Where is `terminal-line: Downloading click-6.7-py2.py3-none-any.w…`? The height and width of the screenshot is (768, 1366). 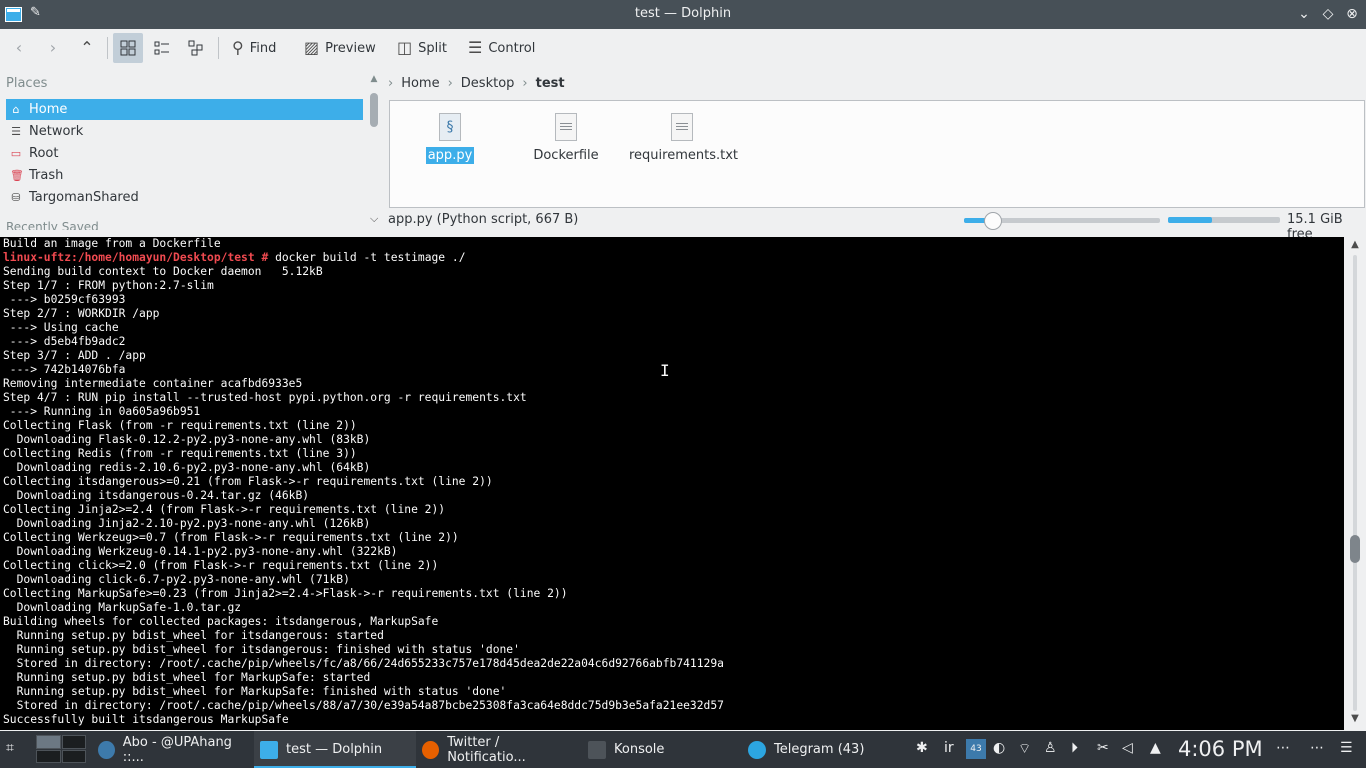
terminal-line: Downloading click-6.7-py2.py3-none-any.w… is located at coordinates (363, 580).